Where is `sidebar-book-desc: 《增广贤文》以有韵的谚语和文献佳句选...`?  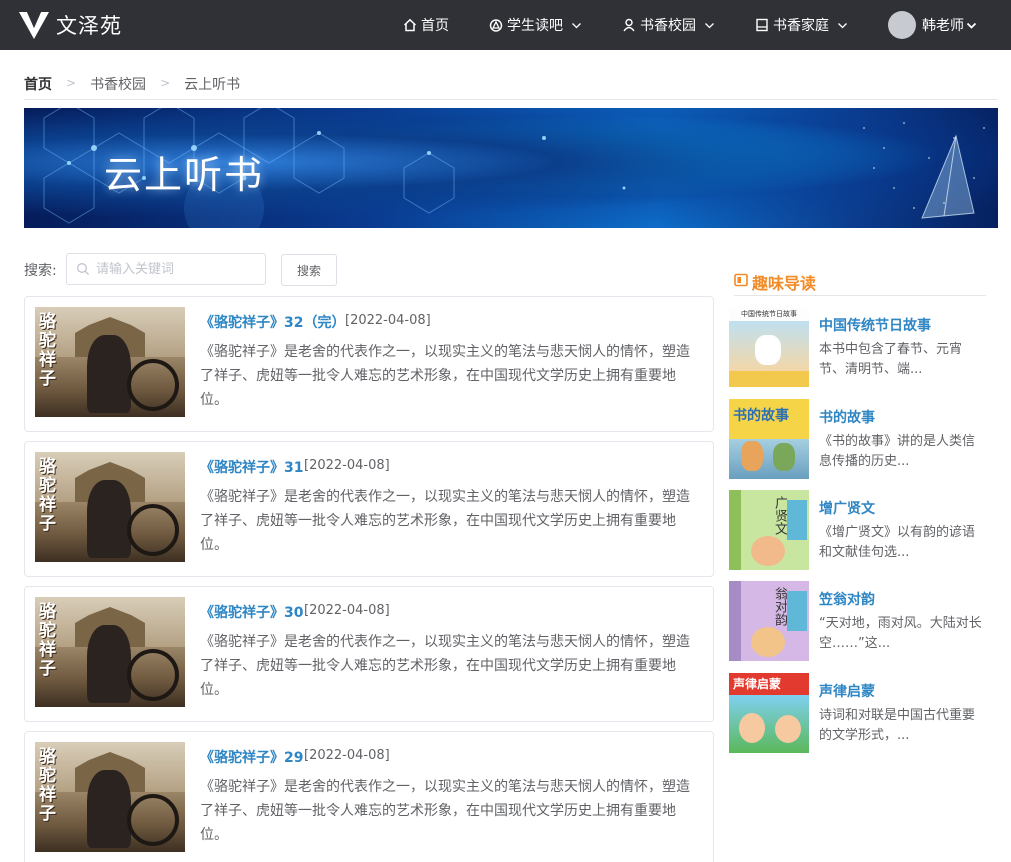
sidebar-book-desc: 《增广贤文》以有韵的谚语和文献佳句选... is located at coordinates (897, 542).